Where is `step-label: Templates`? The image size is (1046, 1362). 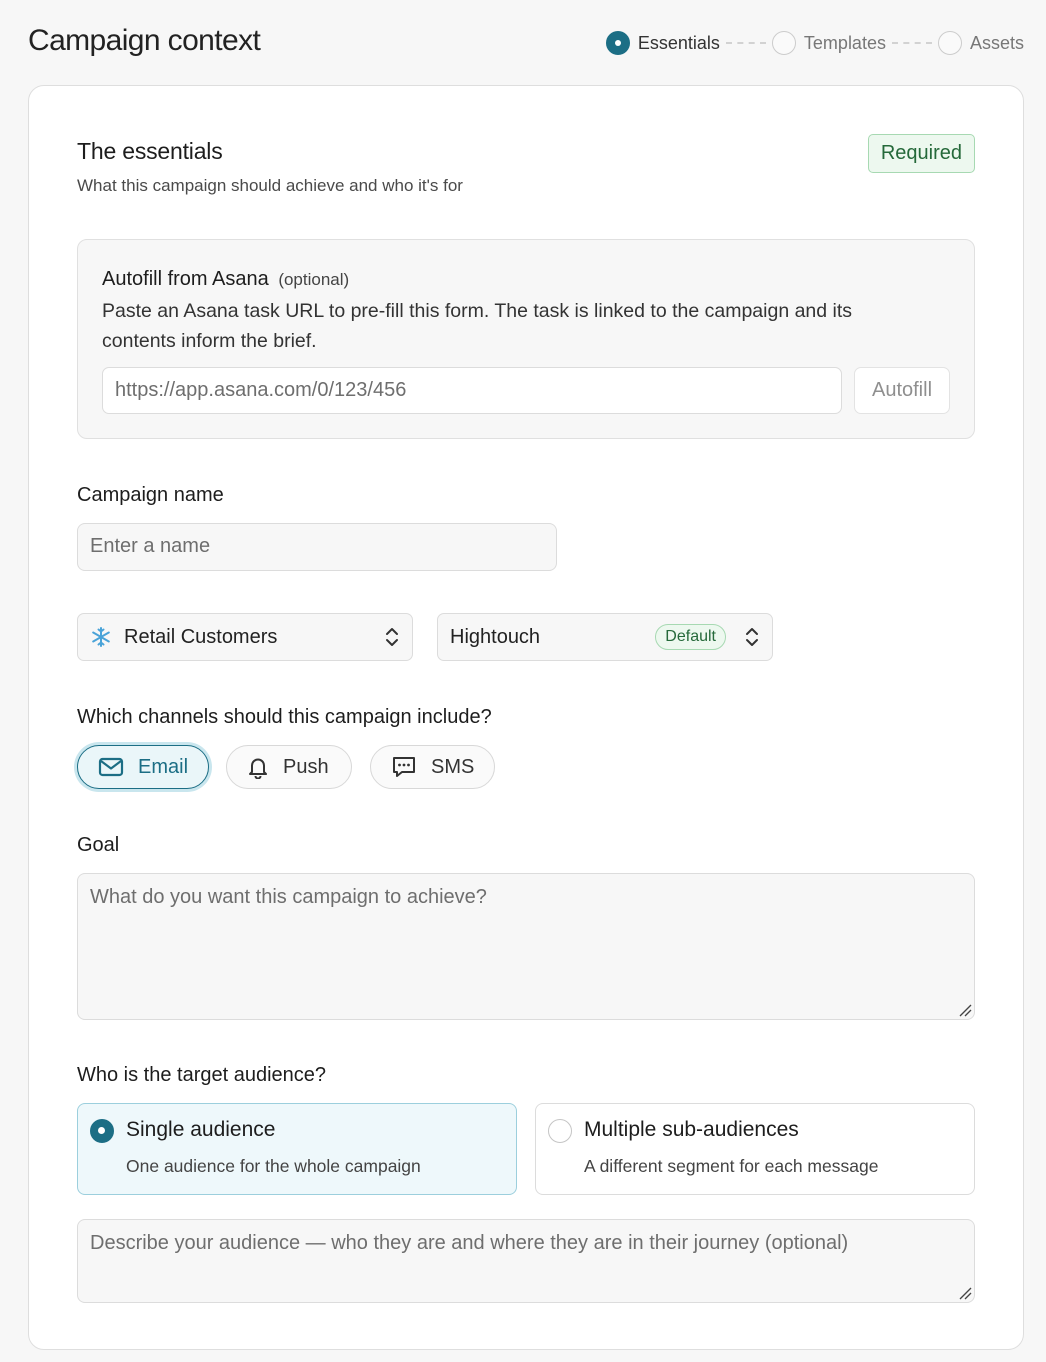
step-label: Templates is located at coordinates (844, 42).